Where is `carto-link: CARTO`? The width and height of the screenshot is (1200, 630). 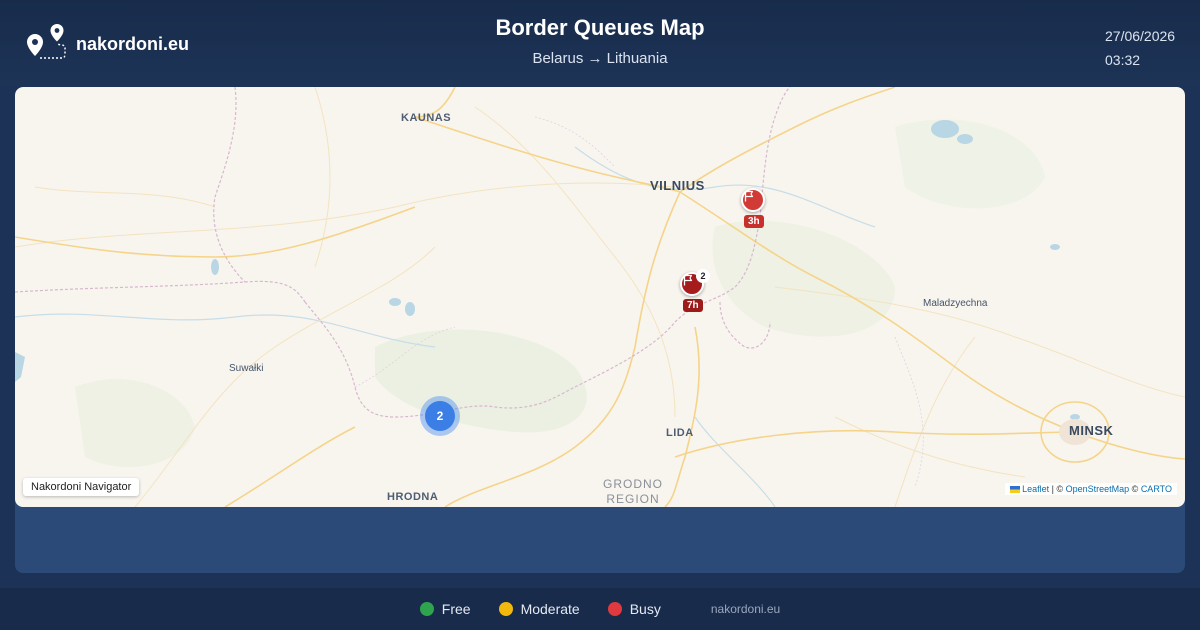 carto-link: CARTO is located at coordinates (1156, 489).